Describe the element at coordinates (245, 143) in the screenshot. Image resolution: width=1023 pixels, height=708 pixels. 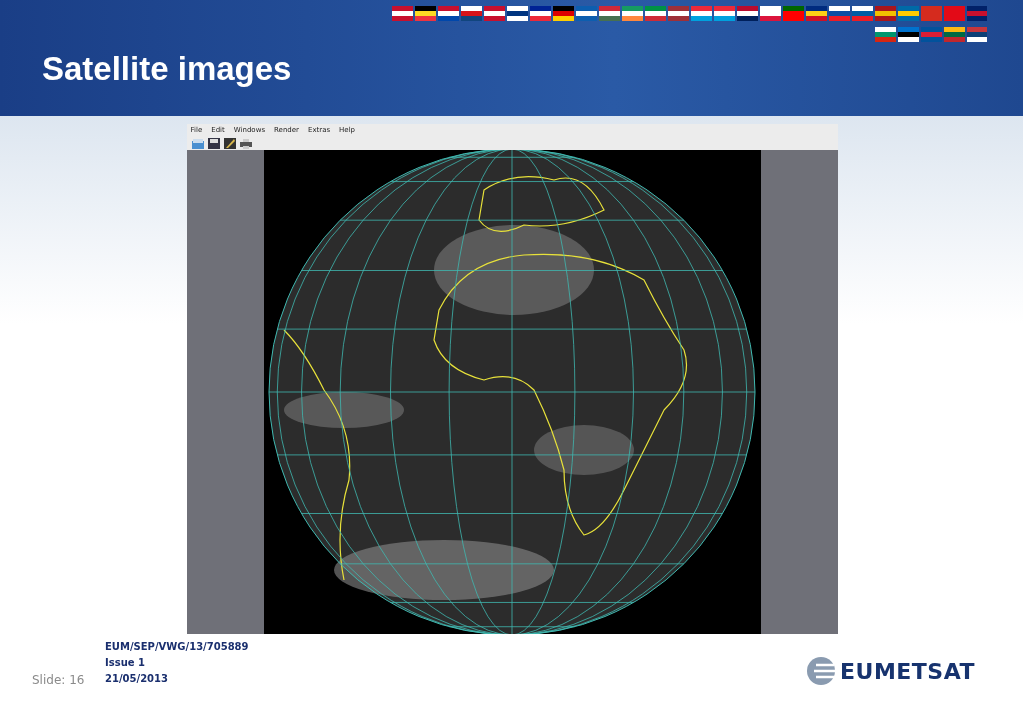
I see `printer-icon` at that location.